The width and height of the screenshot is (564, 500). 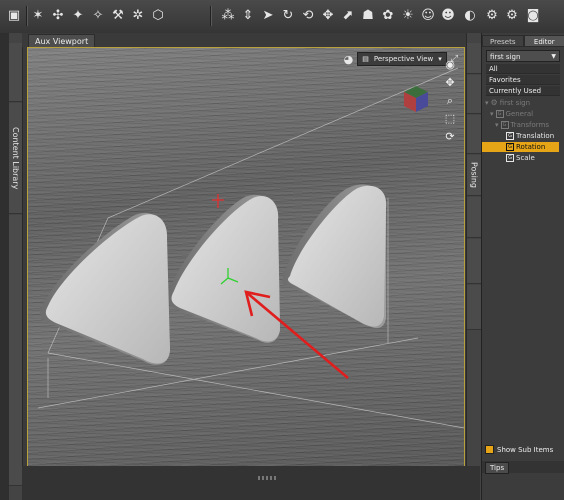 What do you see at coordinates (519, 114) in the screenshot?
I see `tree-label: General` at bounding box center [519, 114].